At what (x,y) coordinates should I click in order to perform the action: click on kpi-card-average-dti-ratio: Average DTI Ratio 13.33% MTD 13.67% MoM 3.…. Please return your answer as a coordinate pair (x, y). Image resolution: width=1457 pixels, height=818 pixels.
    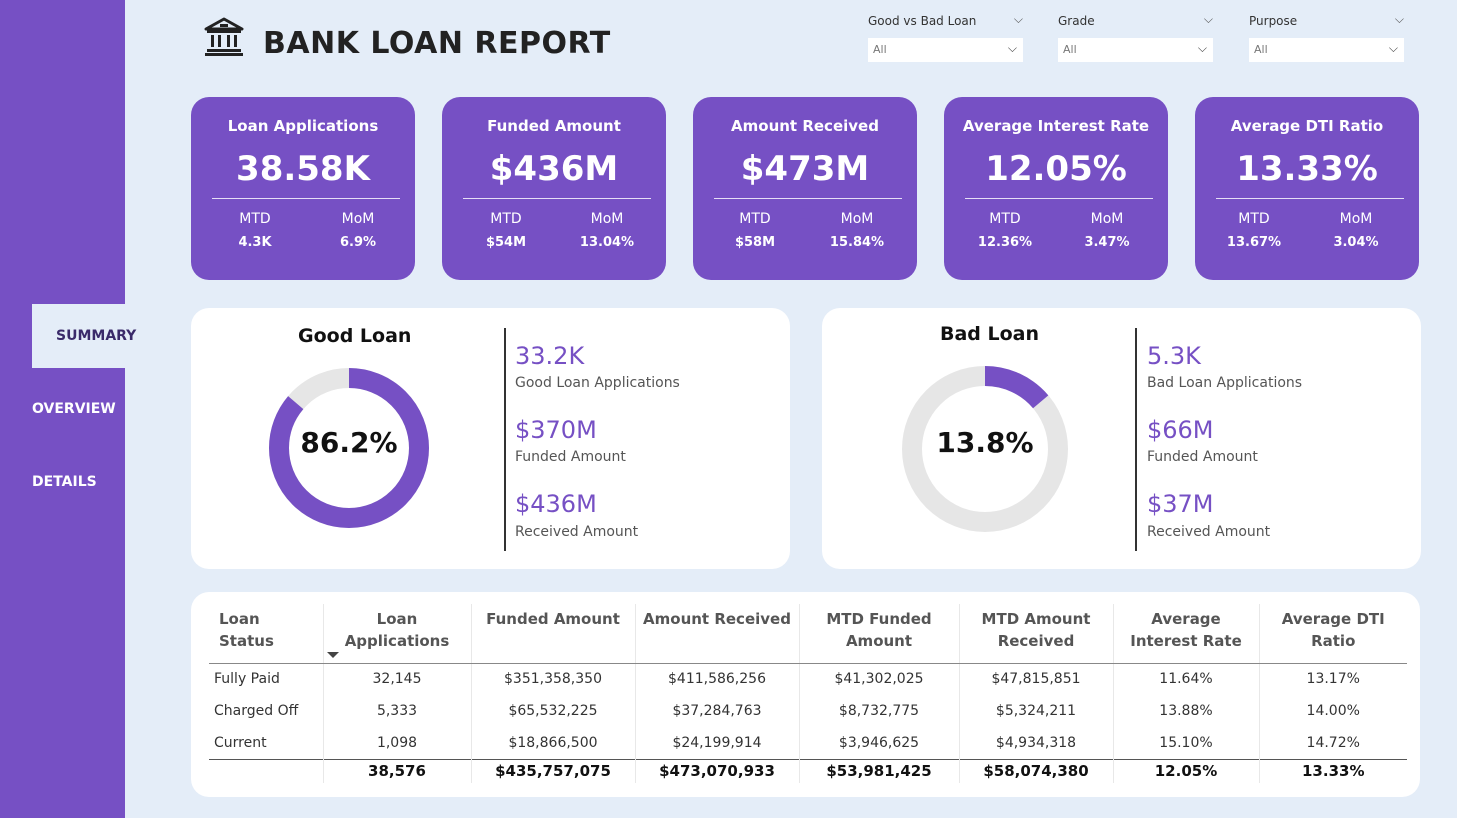
    Looking at the image, I should click on (1307, 188).